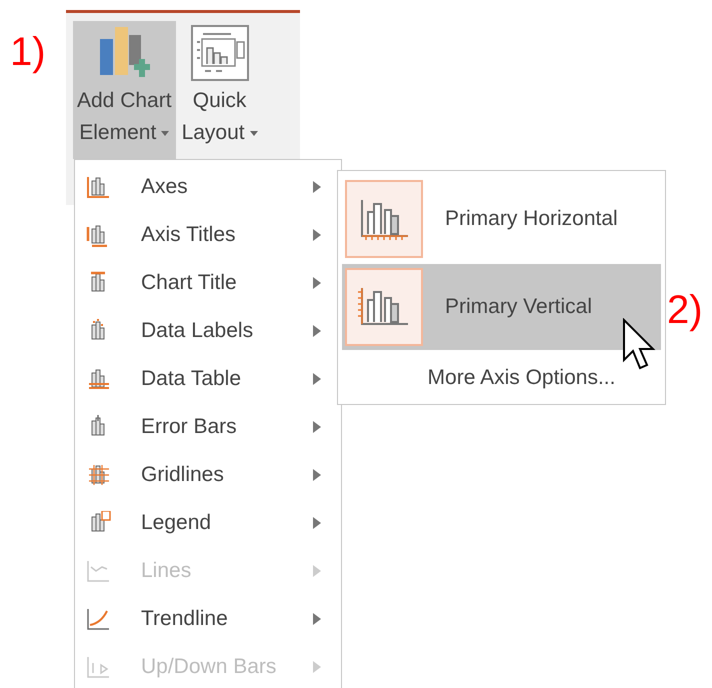 Image resolution: width=712 pixels, height=688 pixels. What do you see at coordinates (208, 475) in the screenshot?
I see `menu-item: Gridlines` at bounding box center [208, 475].